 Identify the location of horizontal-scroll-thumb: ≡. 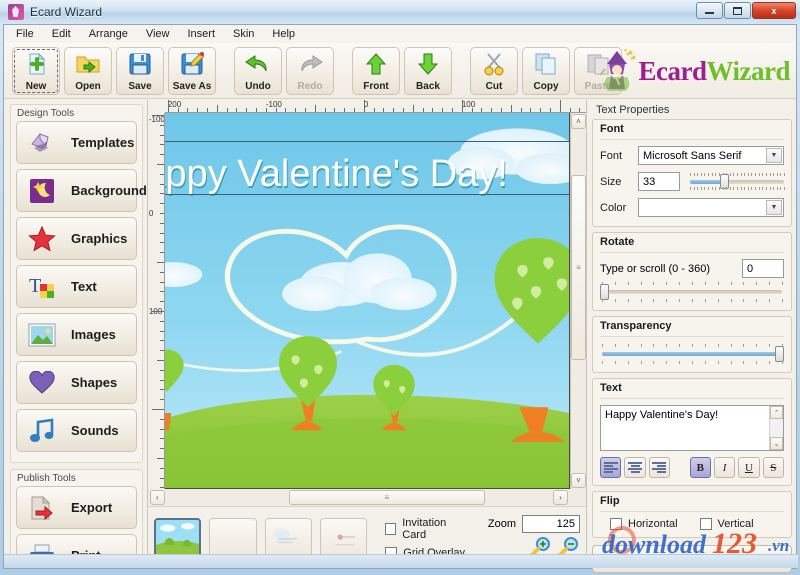
(386, 497).